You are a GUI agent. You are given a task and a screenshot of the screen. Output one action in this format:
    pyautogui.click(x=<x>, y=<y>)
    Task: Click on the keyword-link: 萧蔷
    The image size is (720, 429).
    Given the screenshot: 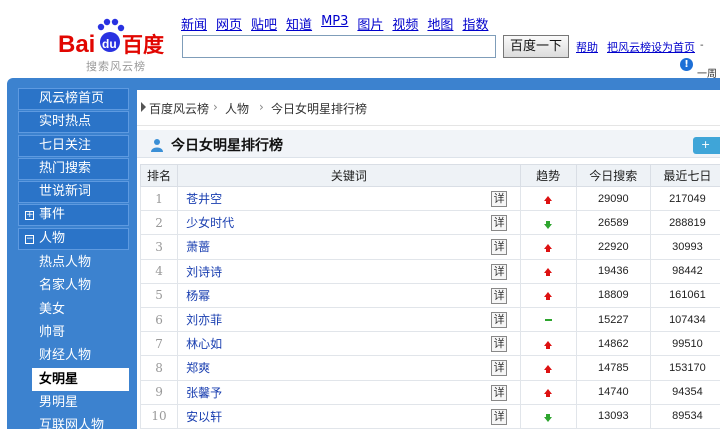 What is the action you would take?
    pyautogui.click(x=198, y=247)
    